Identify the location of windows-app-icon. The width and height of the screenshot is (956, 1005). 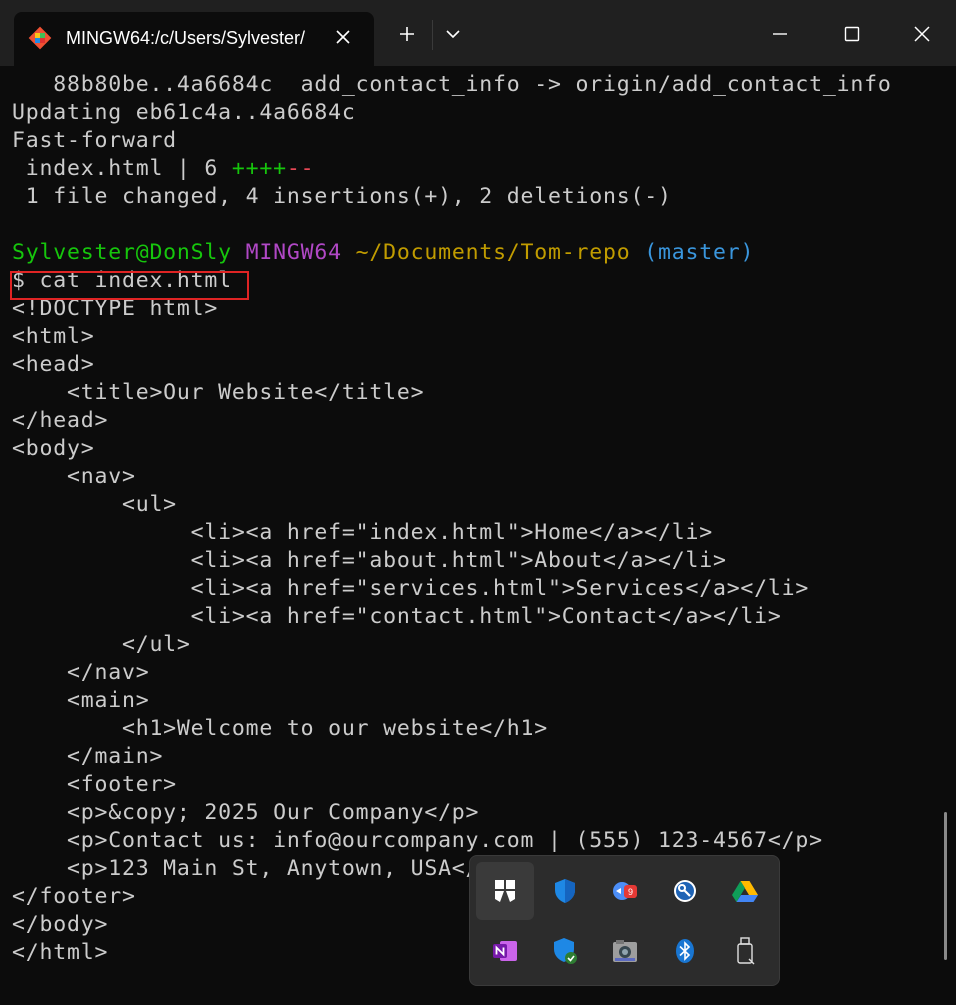
(505, 891).